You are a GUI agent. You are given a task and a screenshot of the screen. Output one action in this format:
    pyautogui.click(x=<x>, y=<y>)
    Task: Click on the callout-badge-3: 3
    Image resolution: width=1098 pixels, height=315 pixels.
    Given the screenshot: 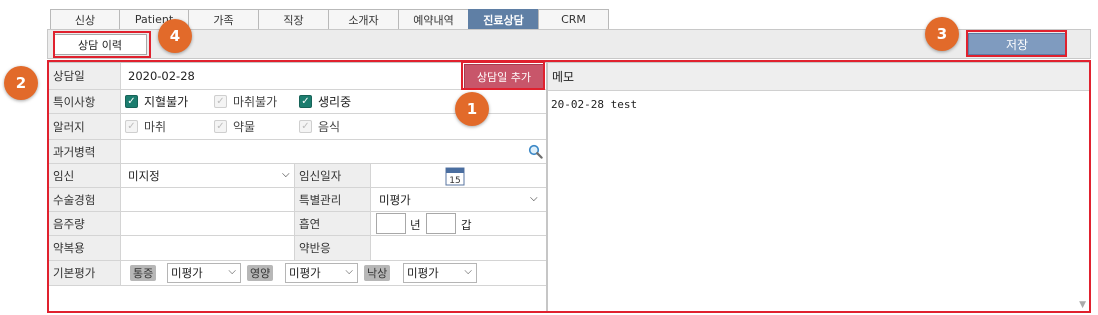 What is the action you would take?
    pyautogui.click(x=942, y=34)
    